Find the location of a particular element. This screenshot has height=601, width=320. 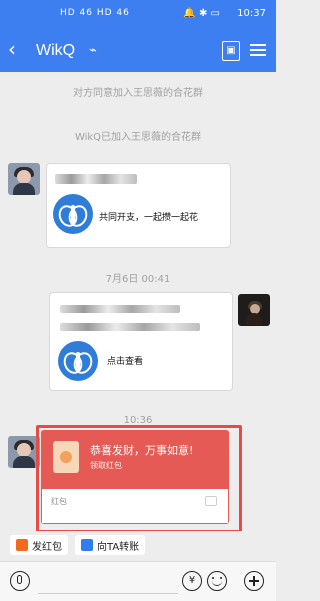

quick-actions: 发红包 向TA转账 is located at coordinates (138, 546).